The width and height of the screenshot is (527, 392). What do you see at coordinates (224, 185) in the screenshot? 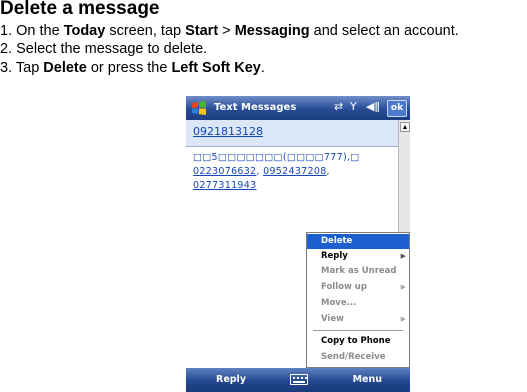
I see `phone-link: 0277311943` at bounding box center [224, 185].